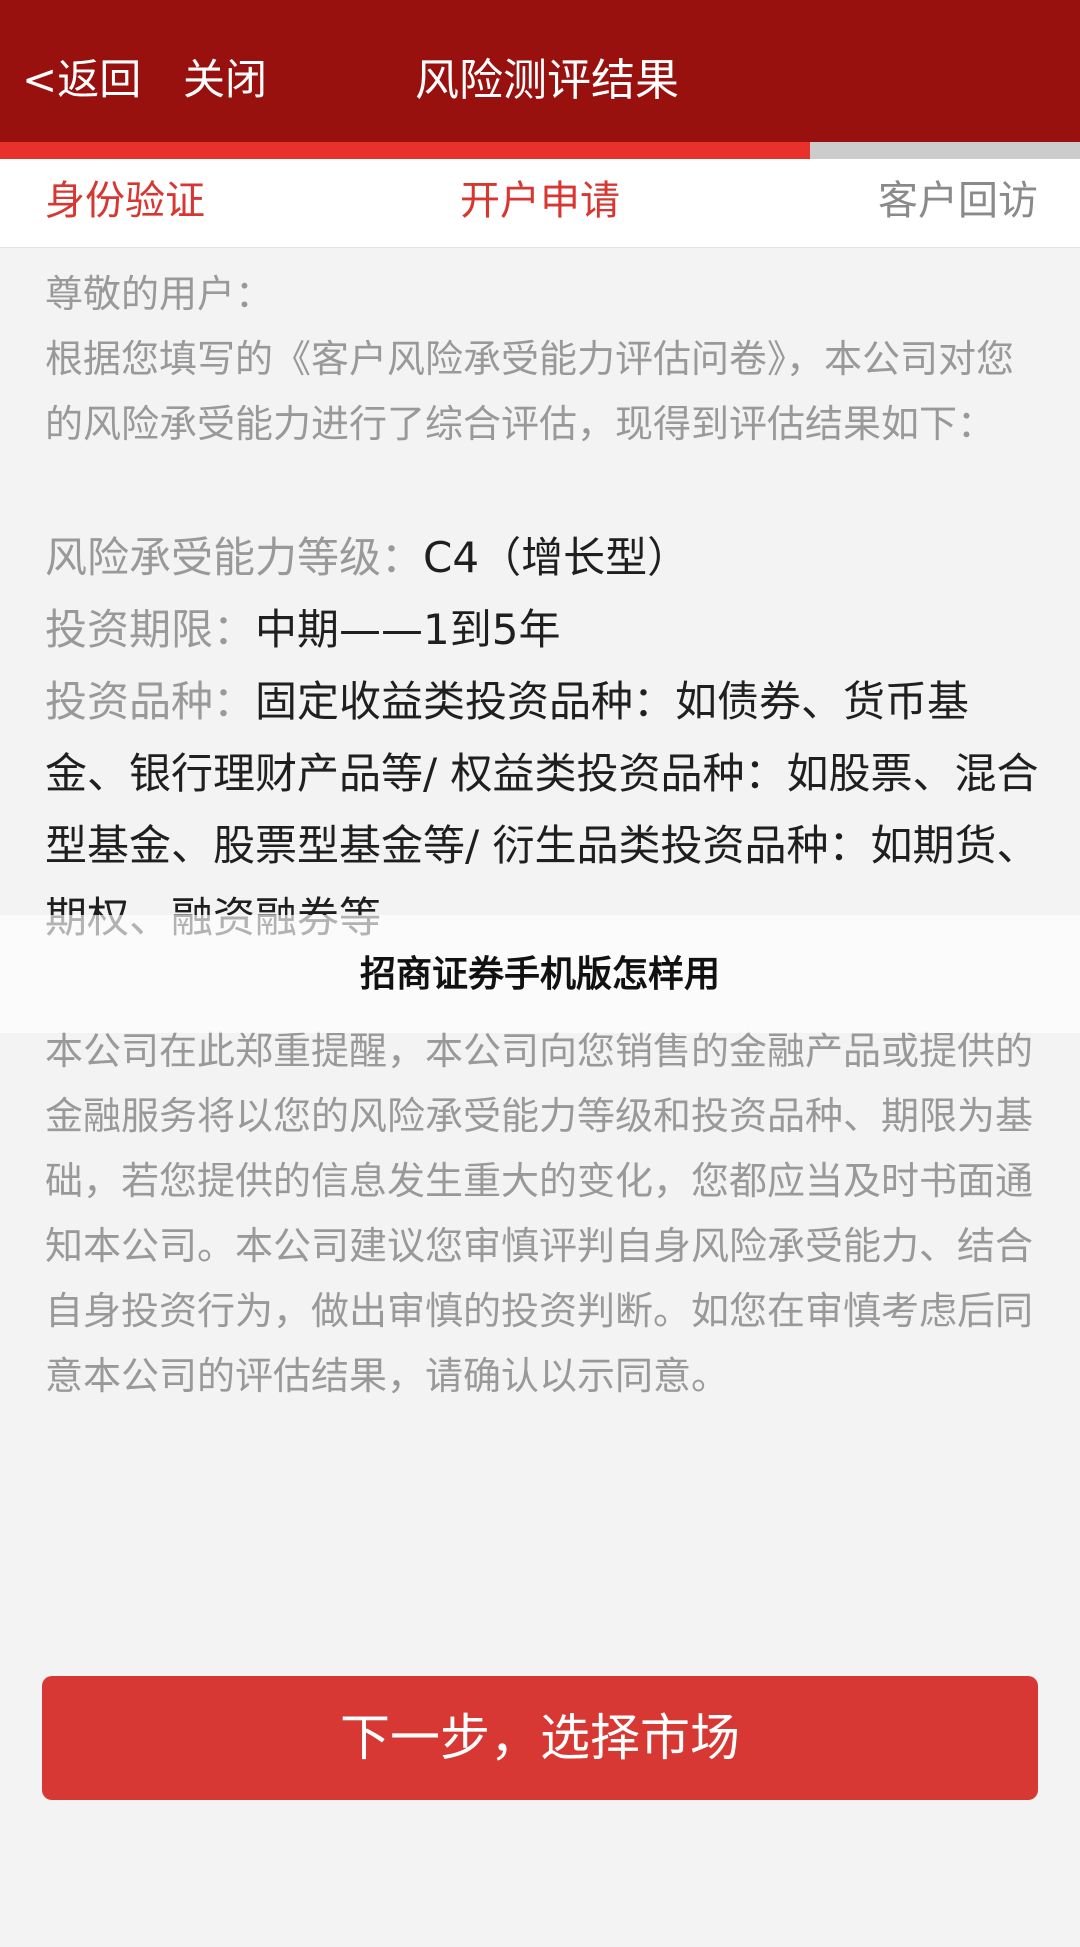 Image resolution: width=1080 pixels, height=1947 pixels. I want to click on close-button: 关闭, so click(225, 76).